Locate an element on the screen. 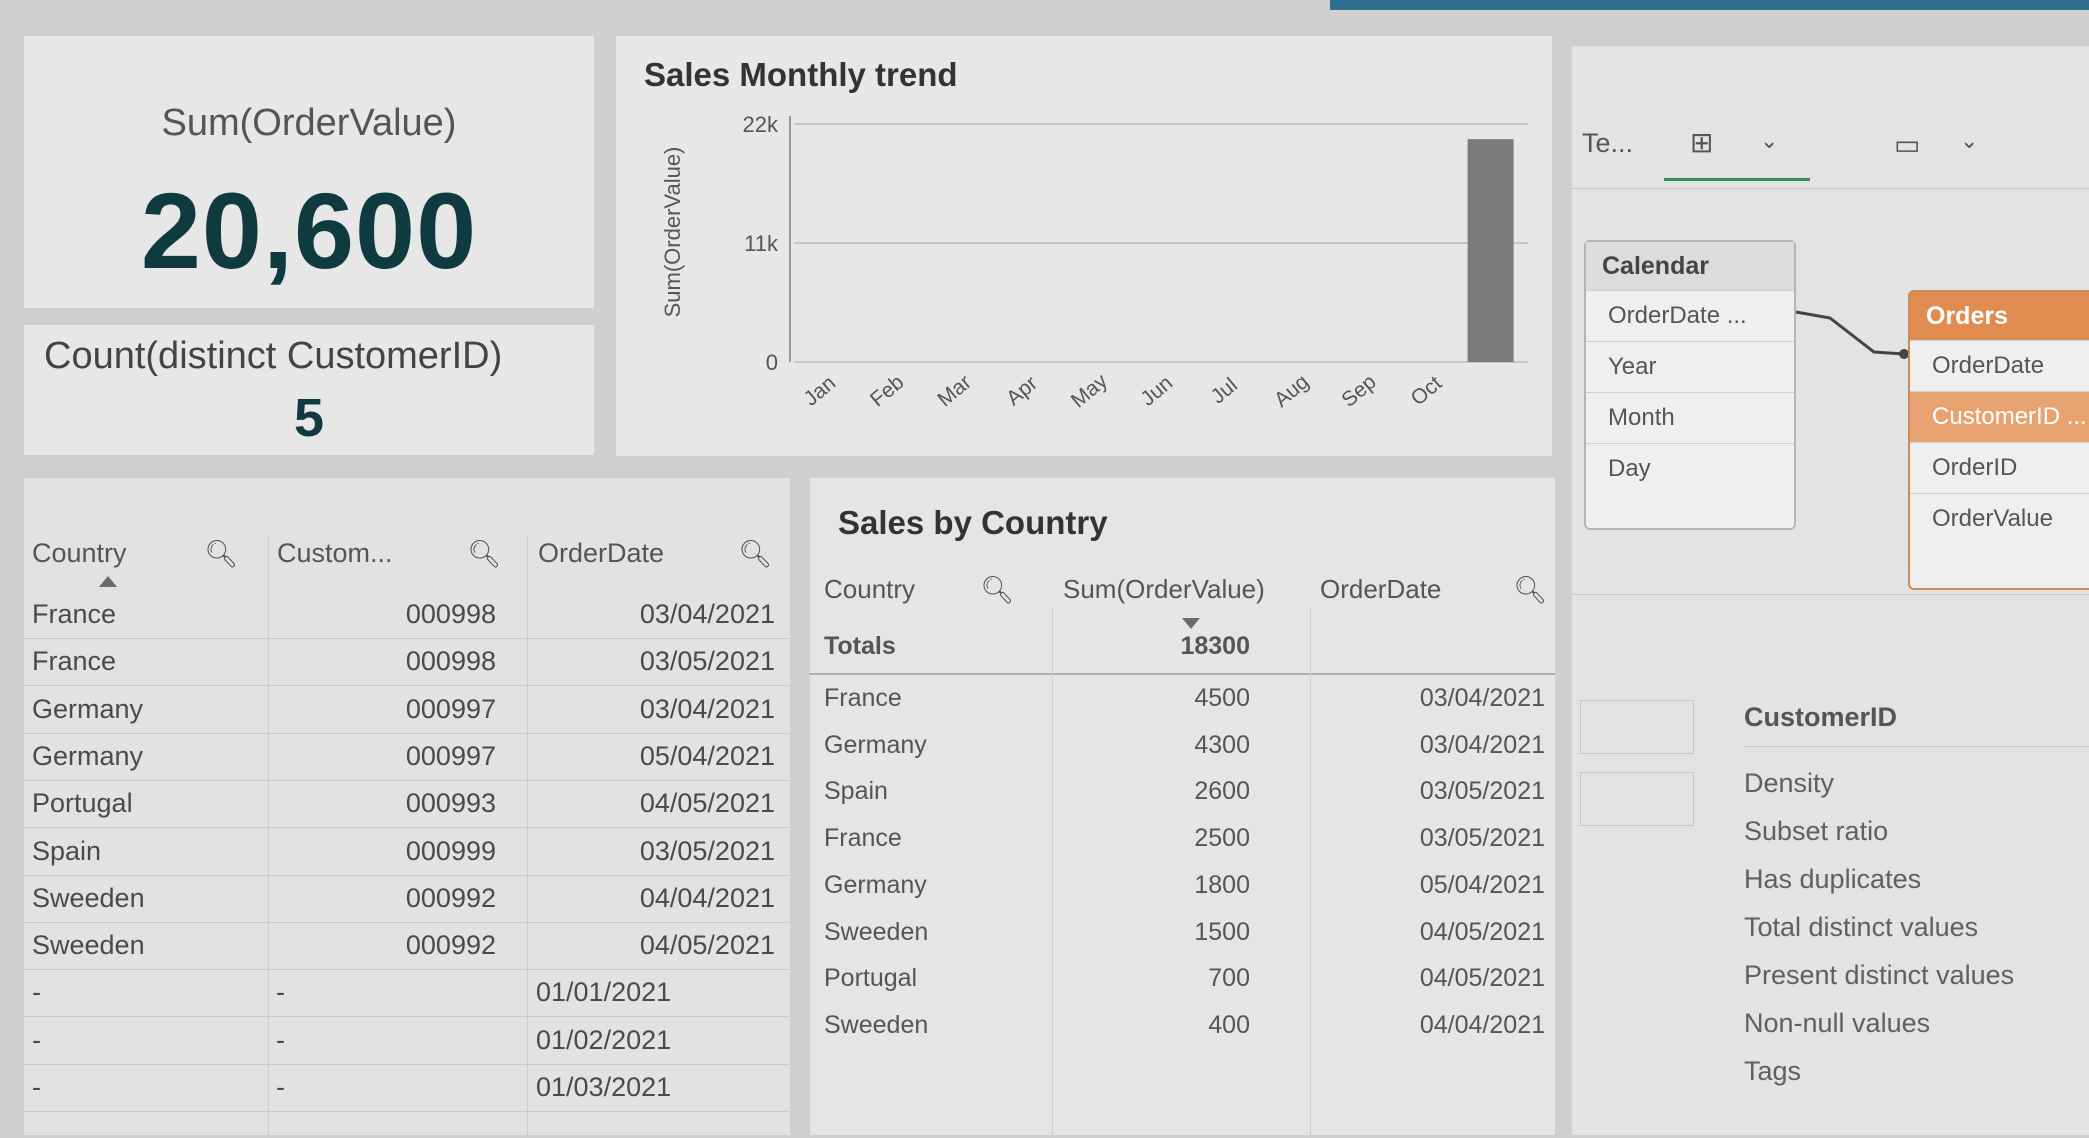 The image size is (2089, 1138). kpi-total-order-value: Sum(OrderValue) 20,600 is located at coordinates (309, 172).